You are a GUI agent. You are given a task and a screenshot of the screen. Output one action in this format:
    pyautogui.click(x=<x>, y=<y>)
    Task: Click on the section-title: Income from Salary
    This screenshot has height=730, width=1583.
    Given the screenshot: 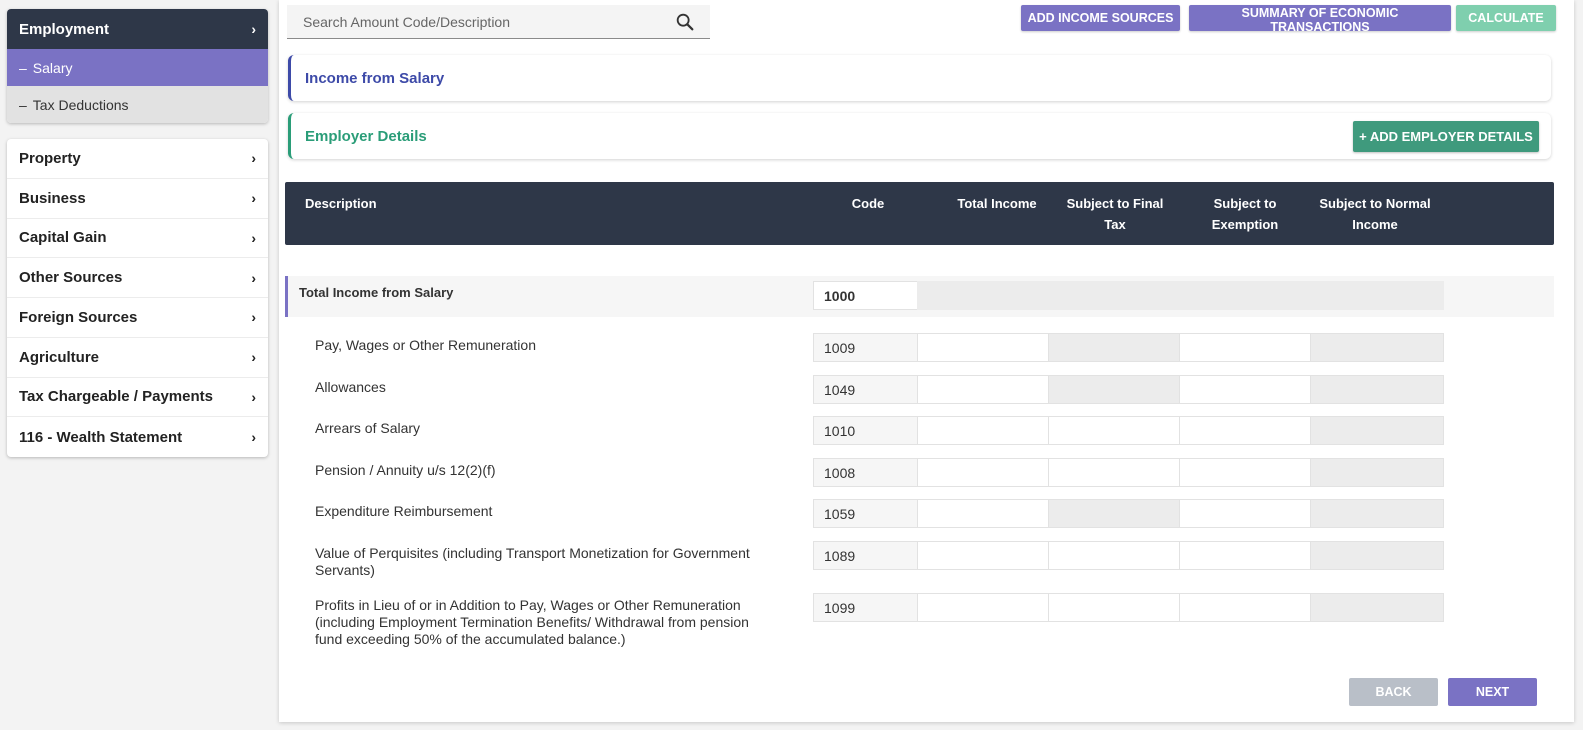 What is the action you would take?
    pyautogui.click(x=375, y=78)
    